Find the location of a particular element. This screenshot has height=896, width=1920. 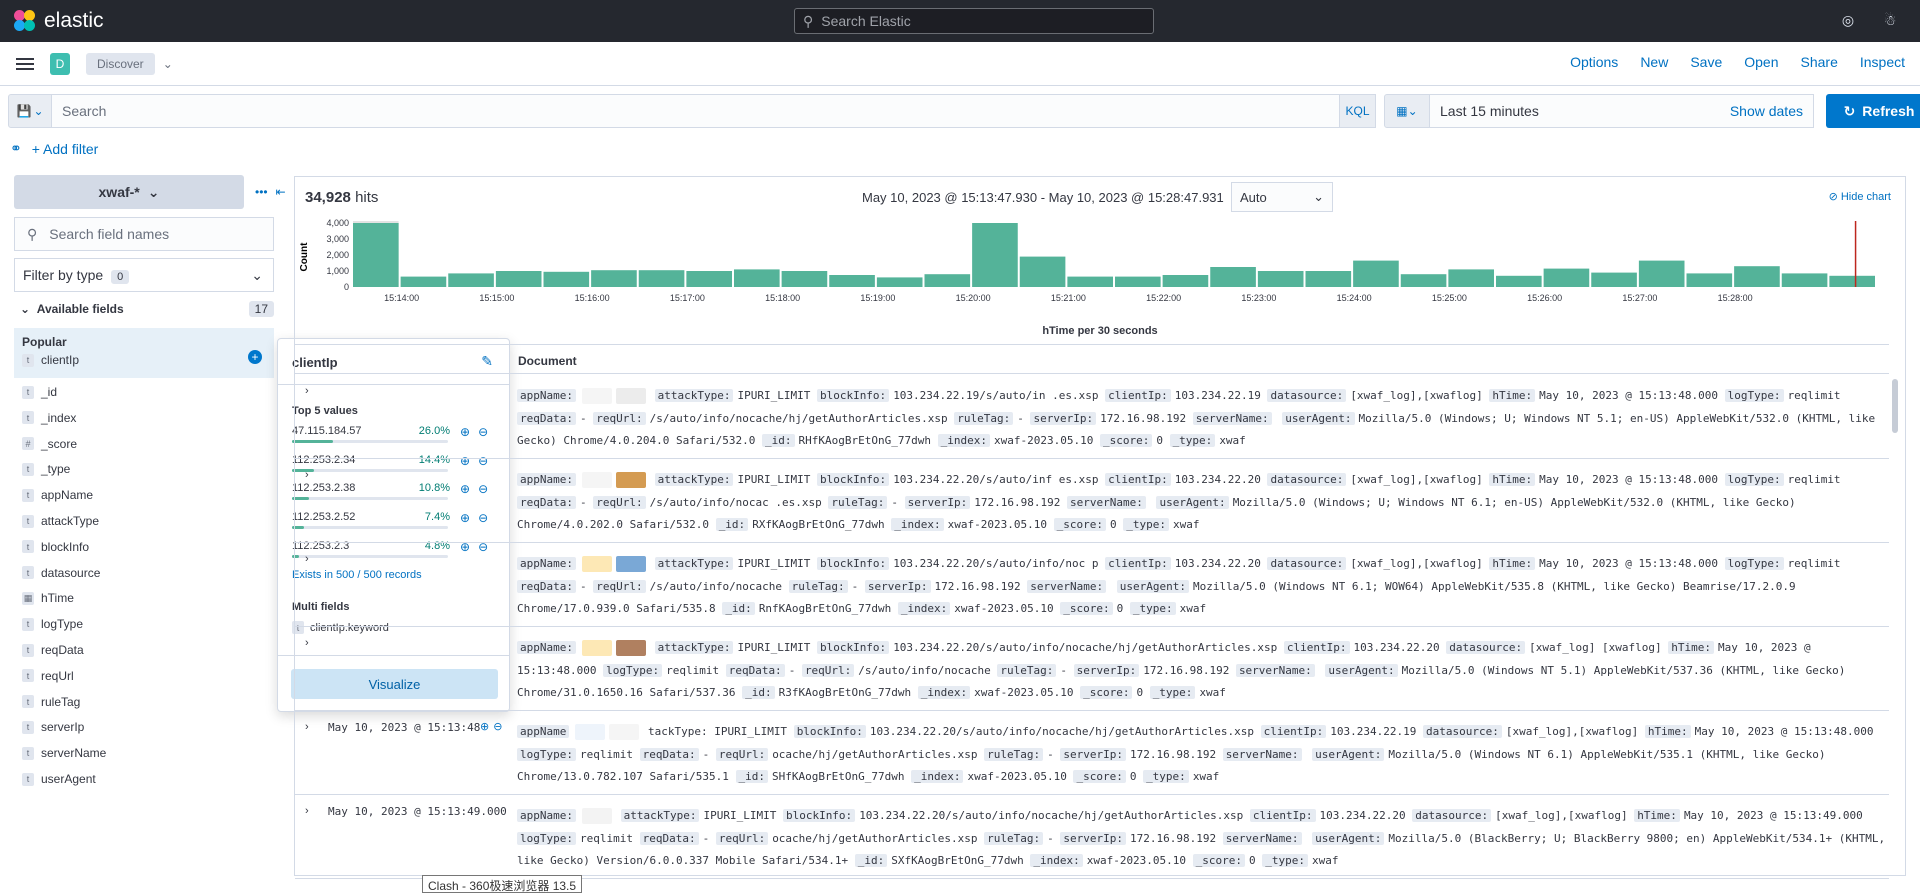

query-language-button: KQL is located at coordinates (1358, 111).